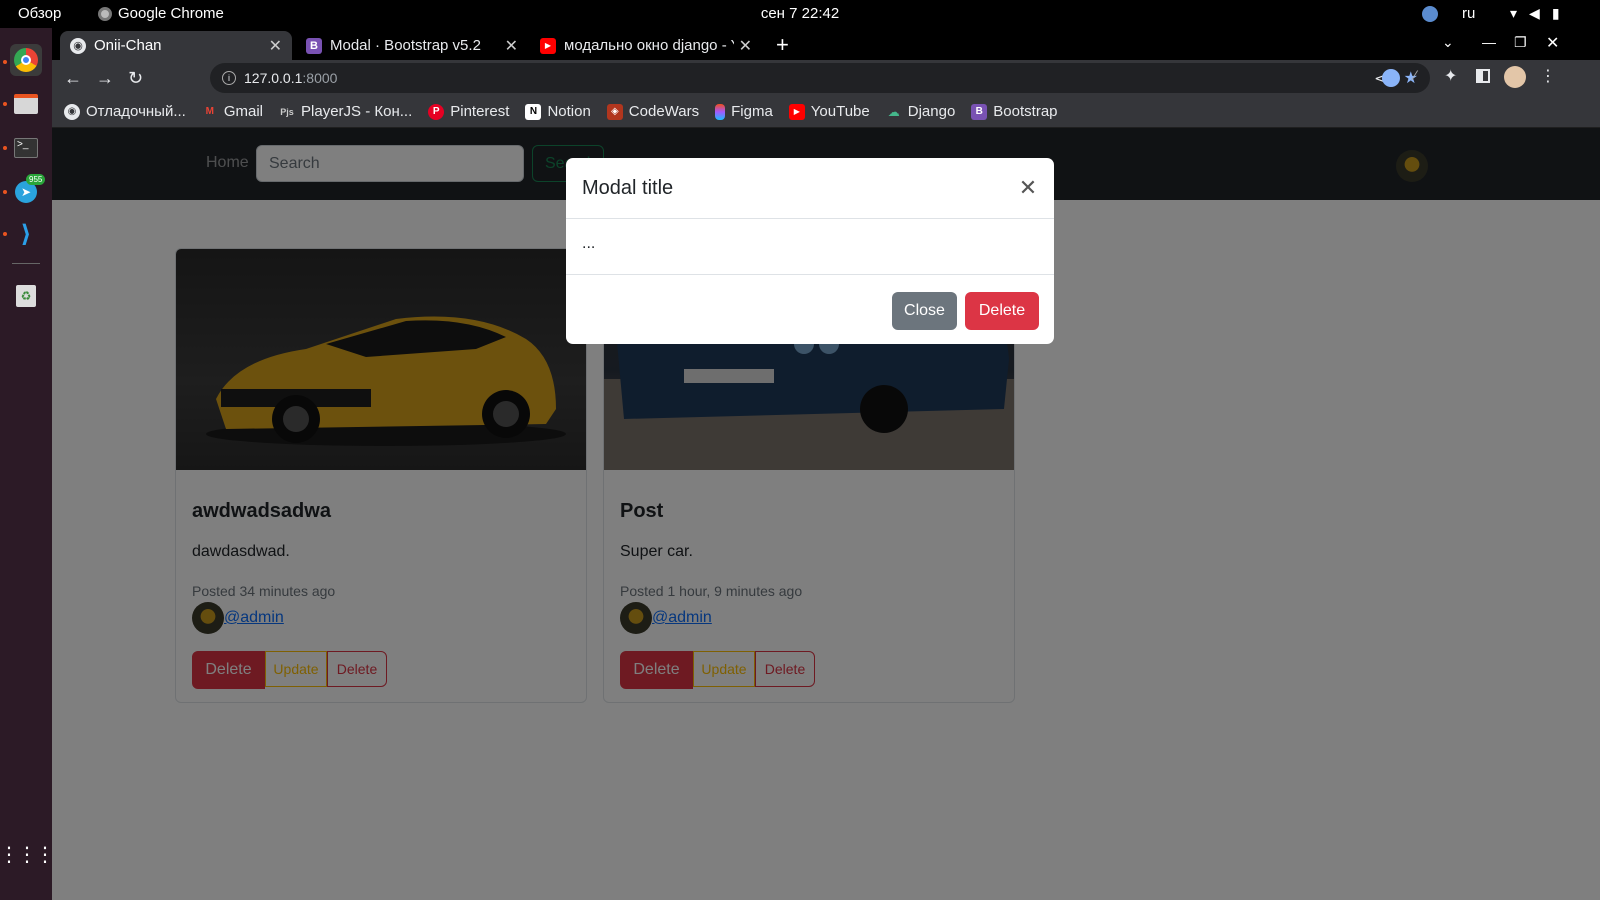  What do you see at coordinates (810, 188) in the screenshot?
I see `modal-header: Modal title ✕` at bounding box center [810, 188].